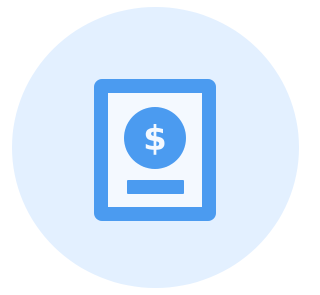 The image size is (320, 295). What do you see at coordinates (155, 139) in the screenshot?
I see `dollar-sign: $` at bounding box center [155, 139].